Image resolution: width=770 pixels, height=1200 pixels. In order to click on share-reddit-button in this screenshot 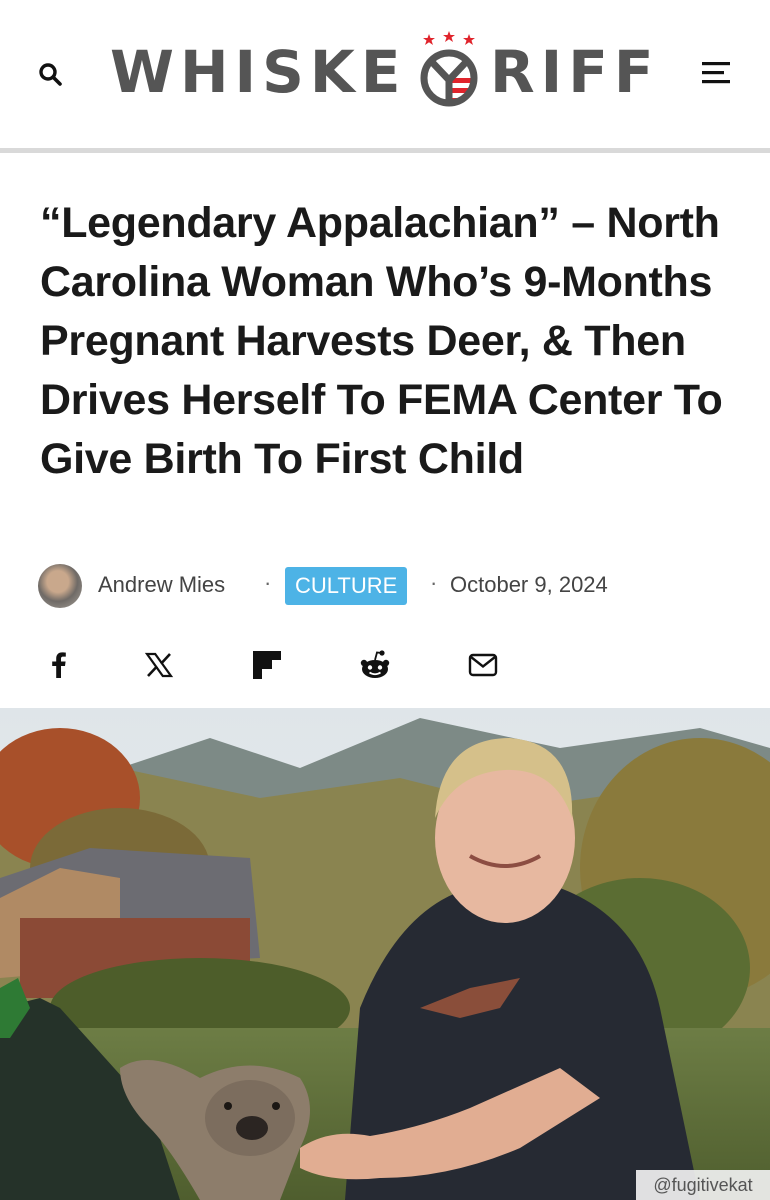, I will do `click(375, 665)`.